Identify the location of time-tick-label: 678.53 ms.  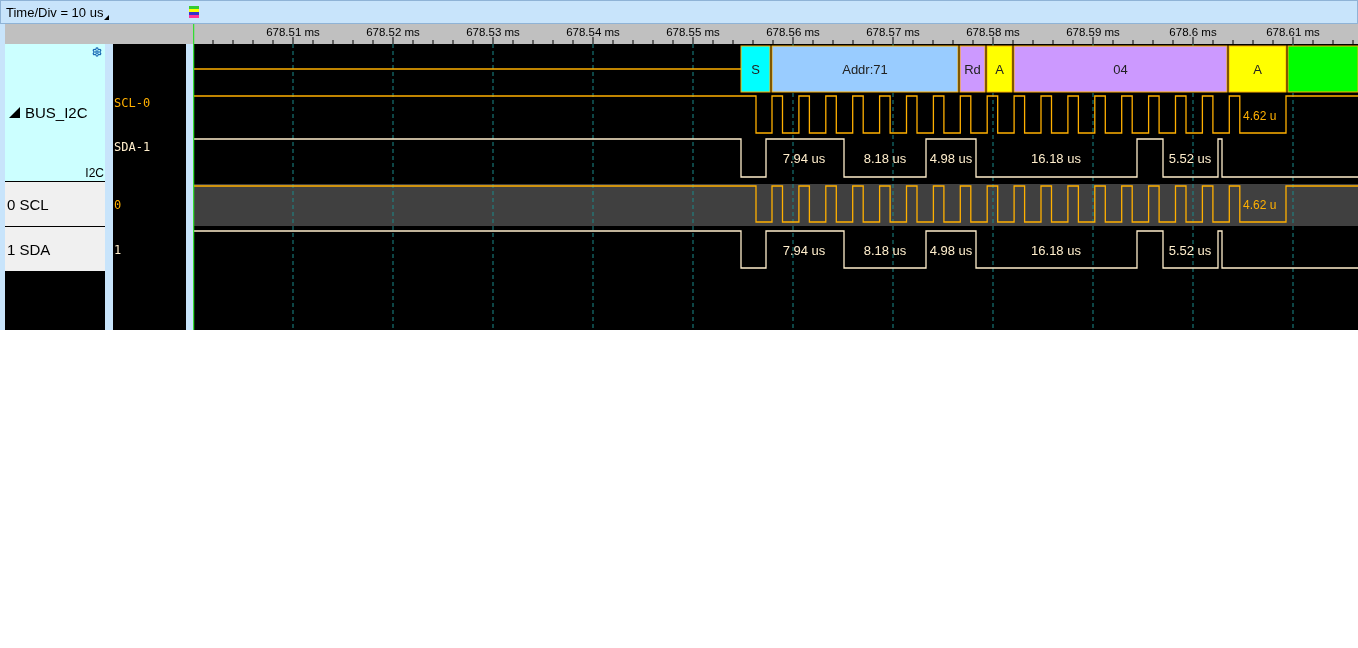
(493, 32).